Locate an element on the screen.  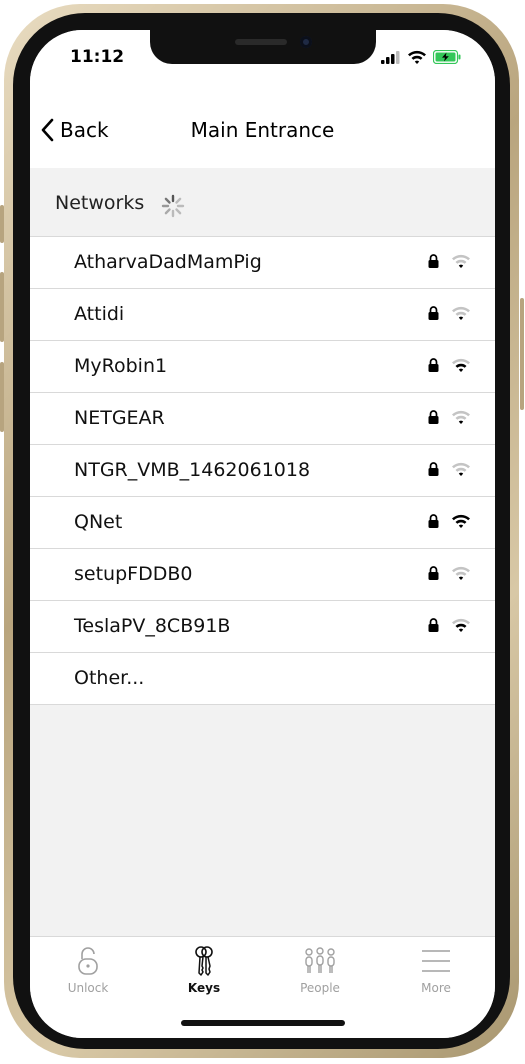
network-row-myrobin1: MyRobin1 is located at coordinates (262, 367).